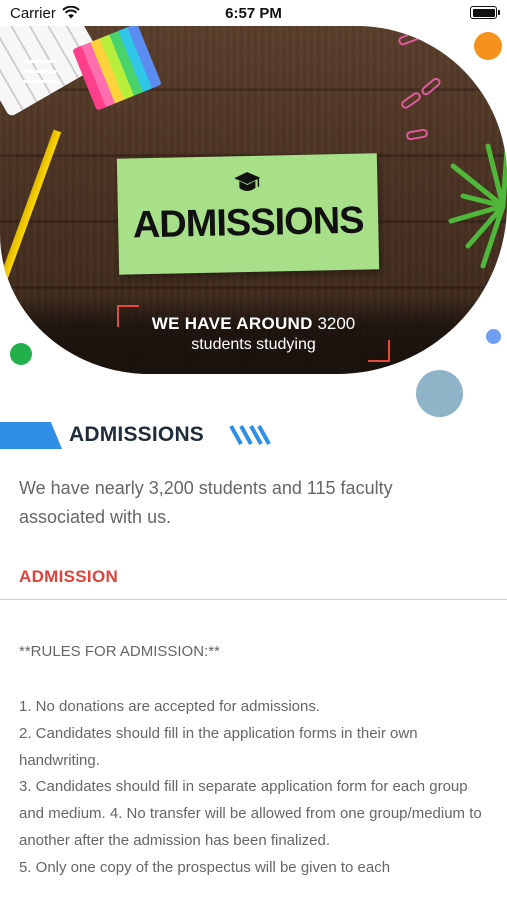 The width and height of the screenshot is (507, 900). What do you see at coordinates (336, 323) in the screenshot?
I see `stat-number: 3200` at bounding box center [336, 323].